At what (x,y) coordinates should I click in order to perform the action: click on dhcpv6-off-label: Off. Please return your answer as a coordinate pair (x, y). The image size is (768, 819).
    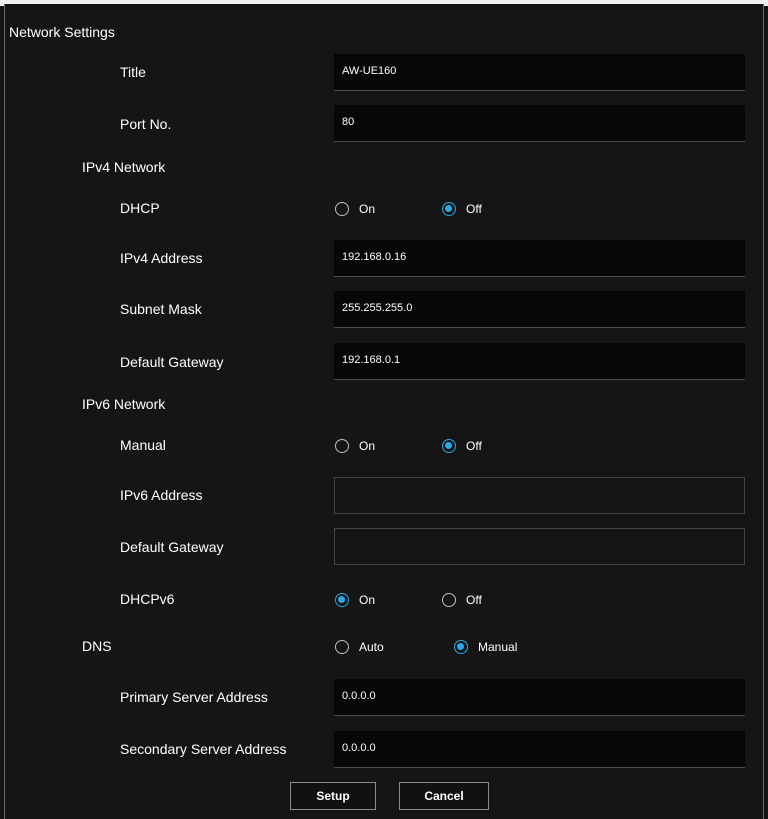
    Looking at the image, I should click on (474, 600).